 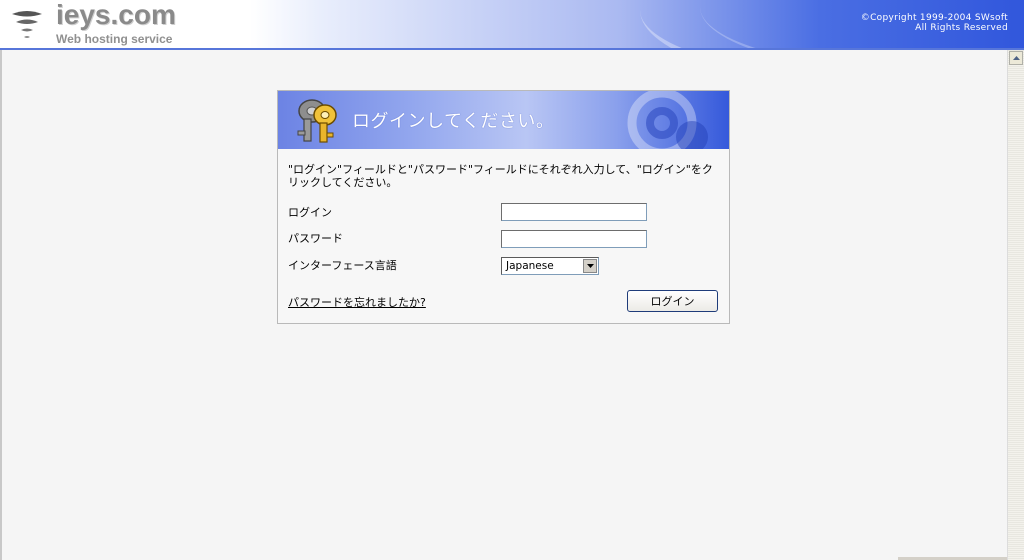 What do you see at coordinates (574, 212) in the screenshot?
I see `login-input` at bounding box center [574, 212].